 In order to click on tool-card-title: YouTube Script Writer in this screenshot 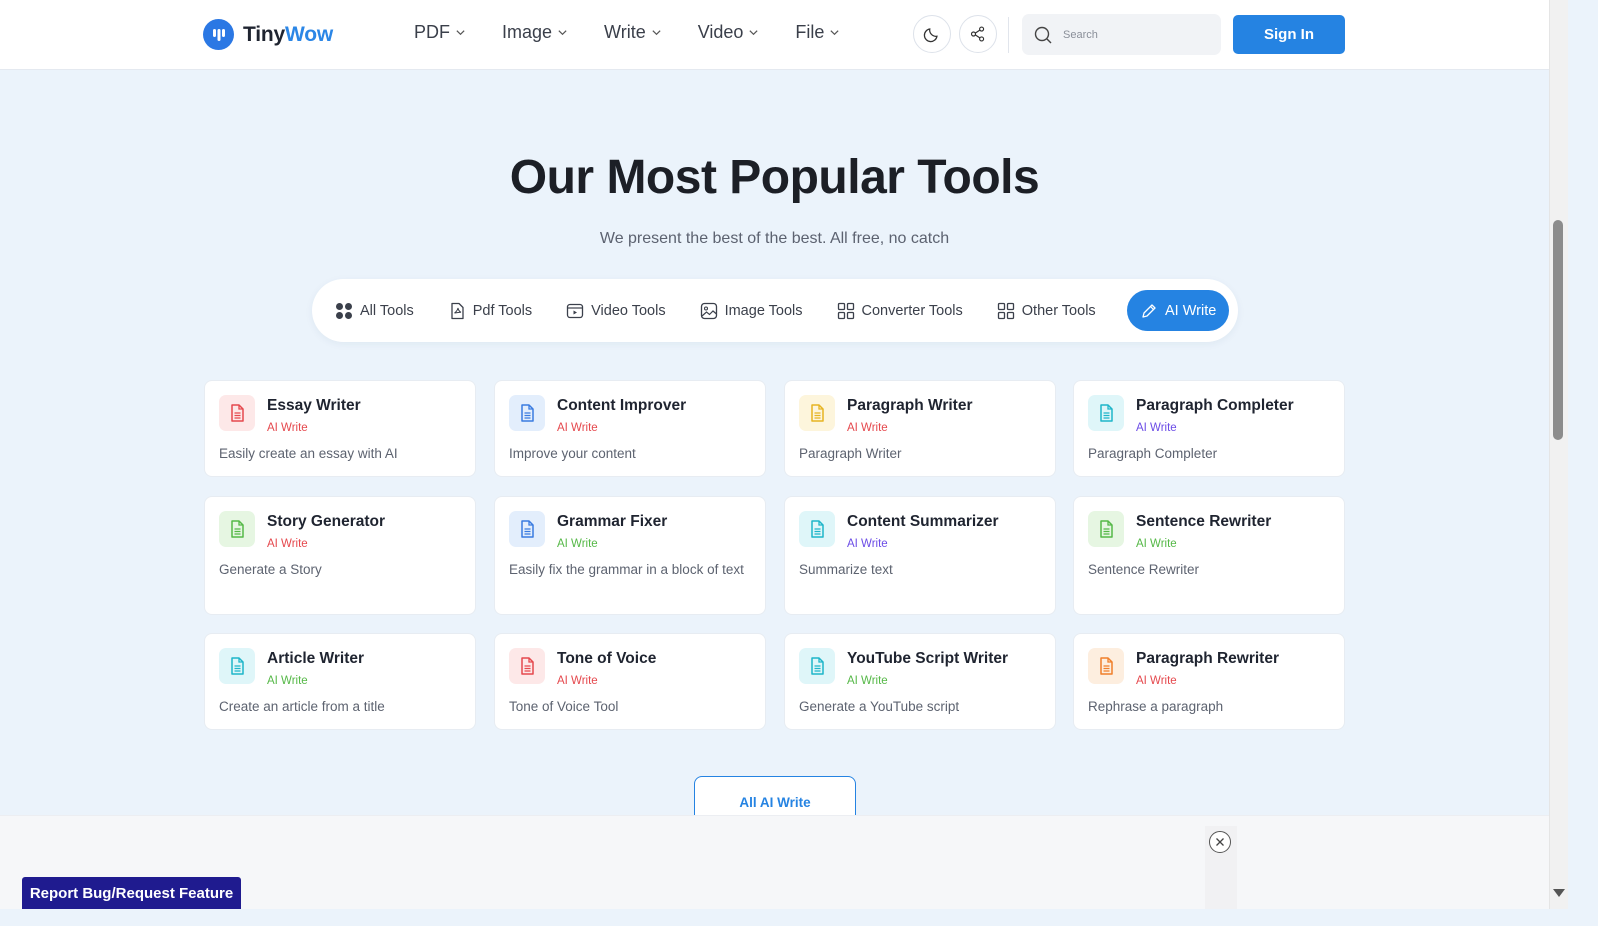, I will do `click(928, 658)`.